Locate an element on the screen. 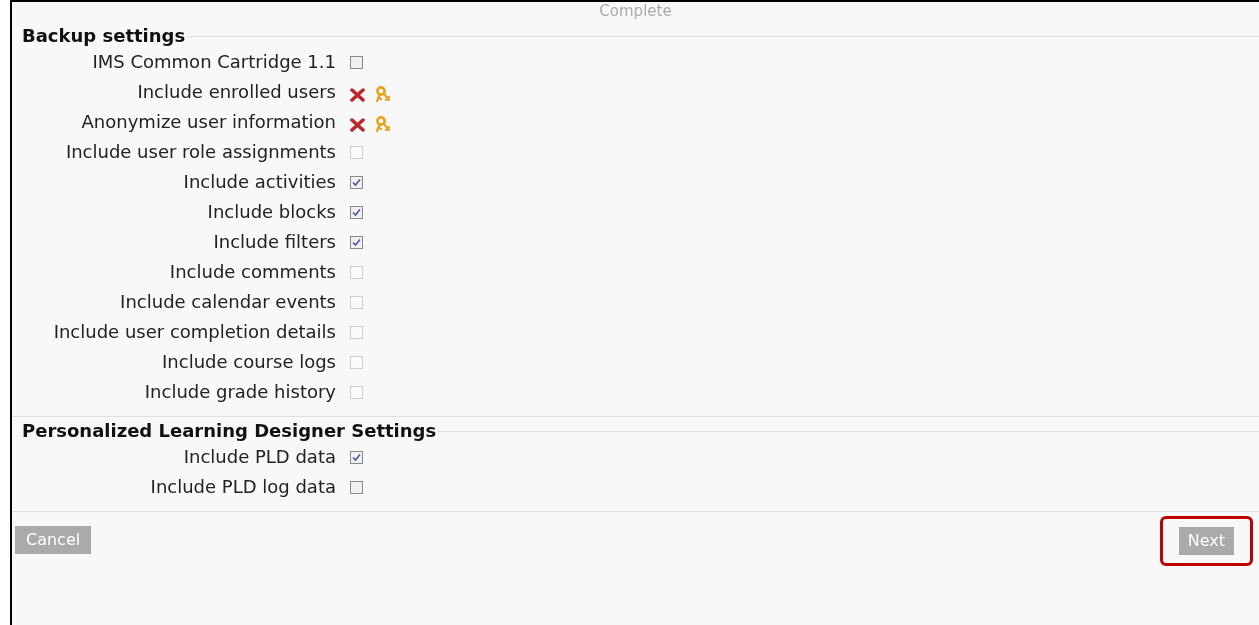  setting-label: Include enrolled users is located at coordinates (236, 92).